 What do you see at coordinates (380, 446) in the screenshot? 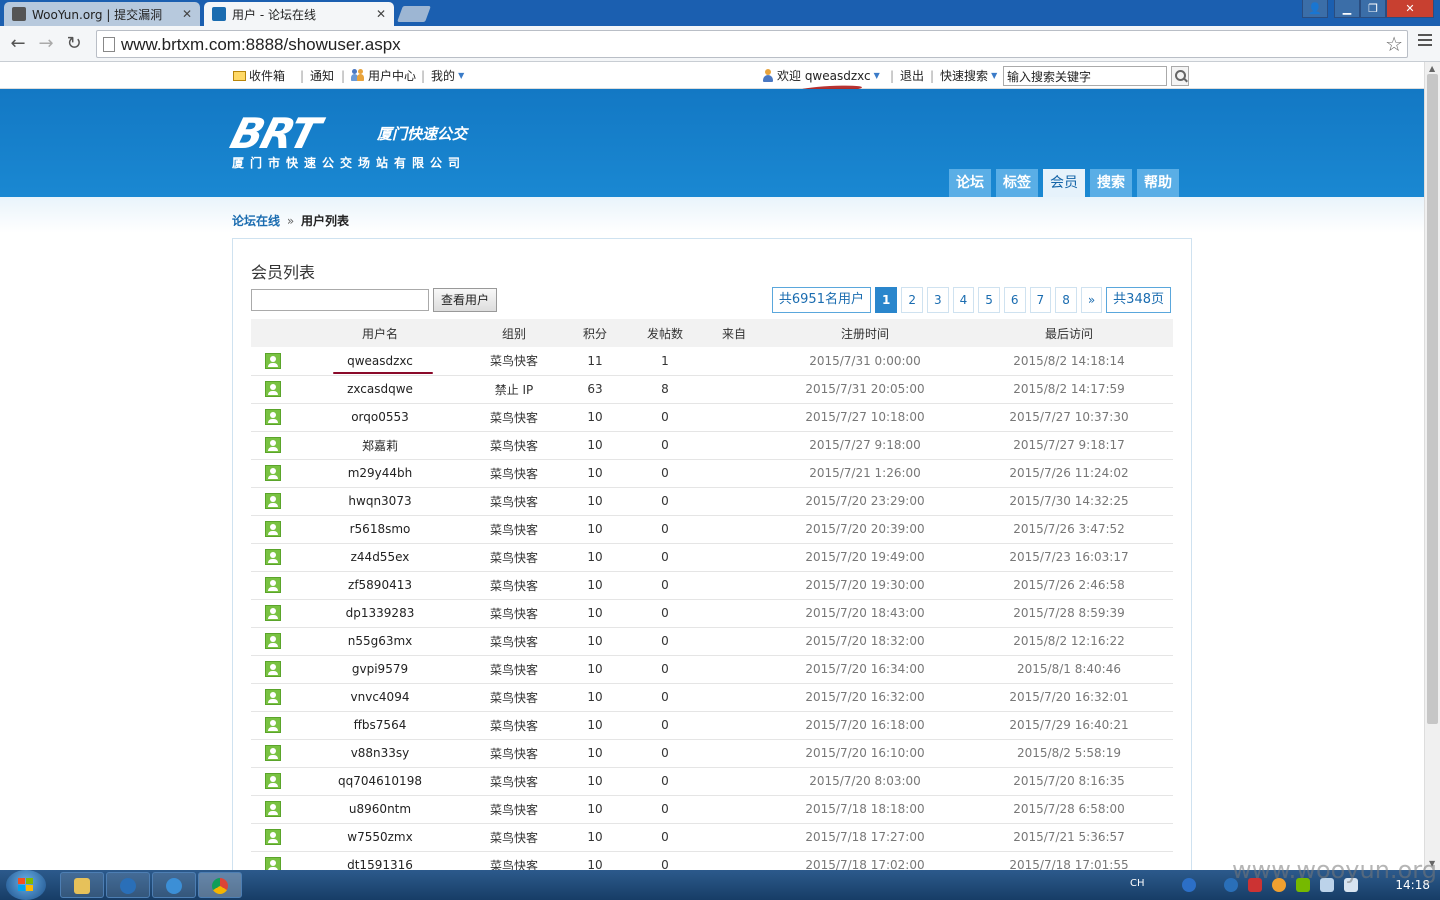
I see `username-link: 郑嘉莉` at bounding box center [380, 446].